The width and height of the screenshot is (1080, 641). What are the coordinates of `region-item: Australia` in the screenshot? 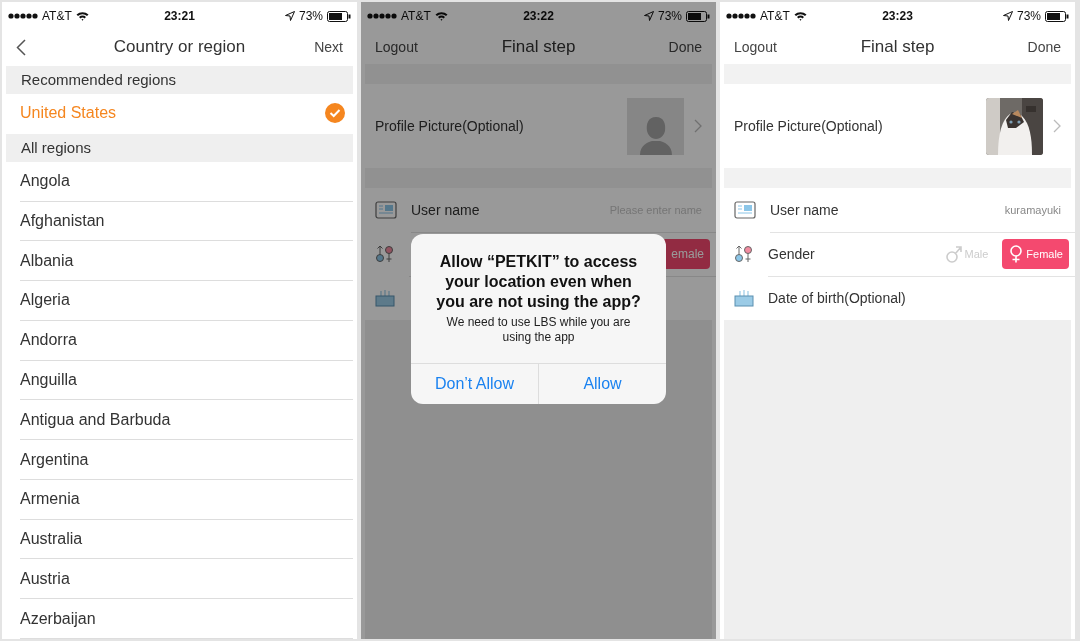 It's located at (186, 539).